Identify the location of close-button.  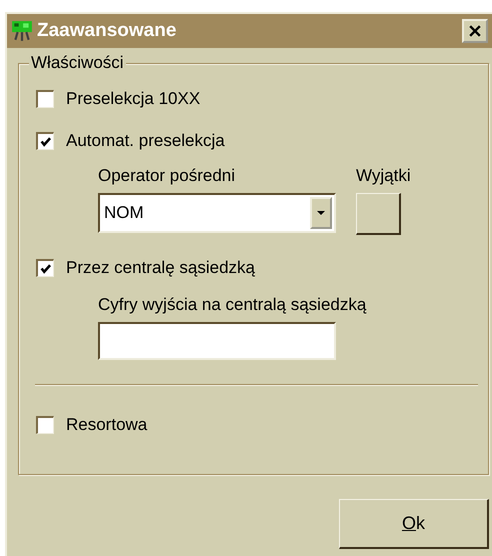
(475, 31).